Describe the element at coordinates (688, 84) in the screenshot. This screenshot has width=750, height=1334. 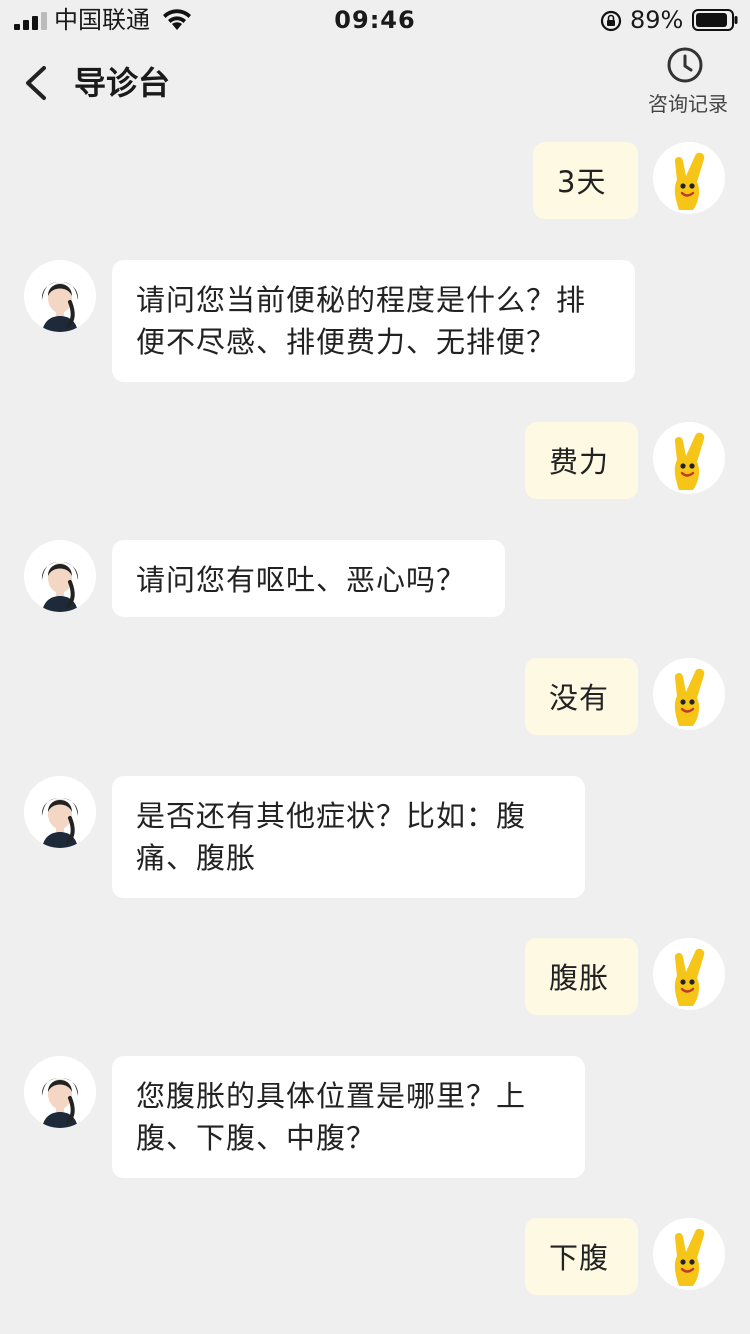
I see `consultation-history-button: 咨询记录` at that location.